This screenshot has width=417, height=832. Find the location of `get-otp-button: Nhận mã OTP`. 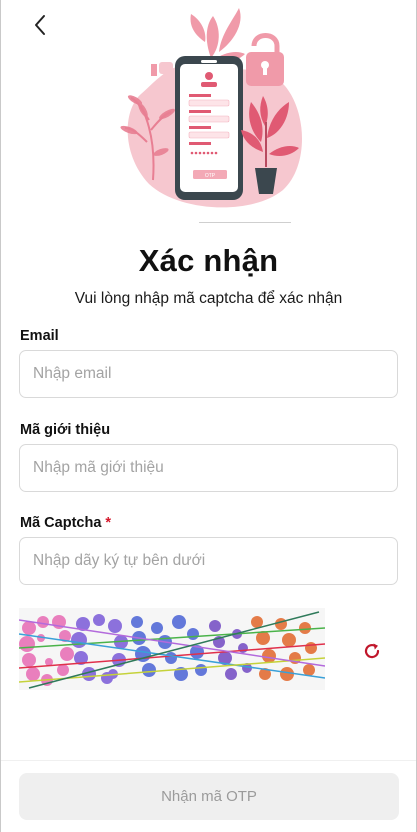

get-otp-button: Nhận mã OTP is located at coordinates (209, 796).